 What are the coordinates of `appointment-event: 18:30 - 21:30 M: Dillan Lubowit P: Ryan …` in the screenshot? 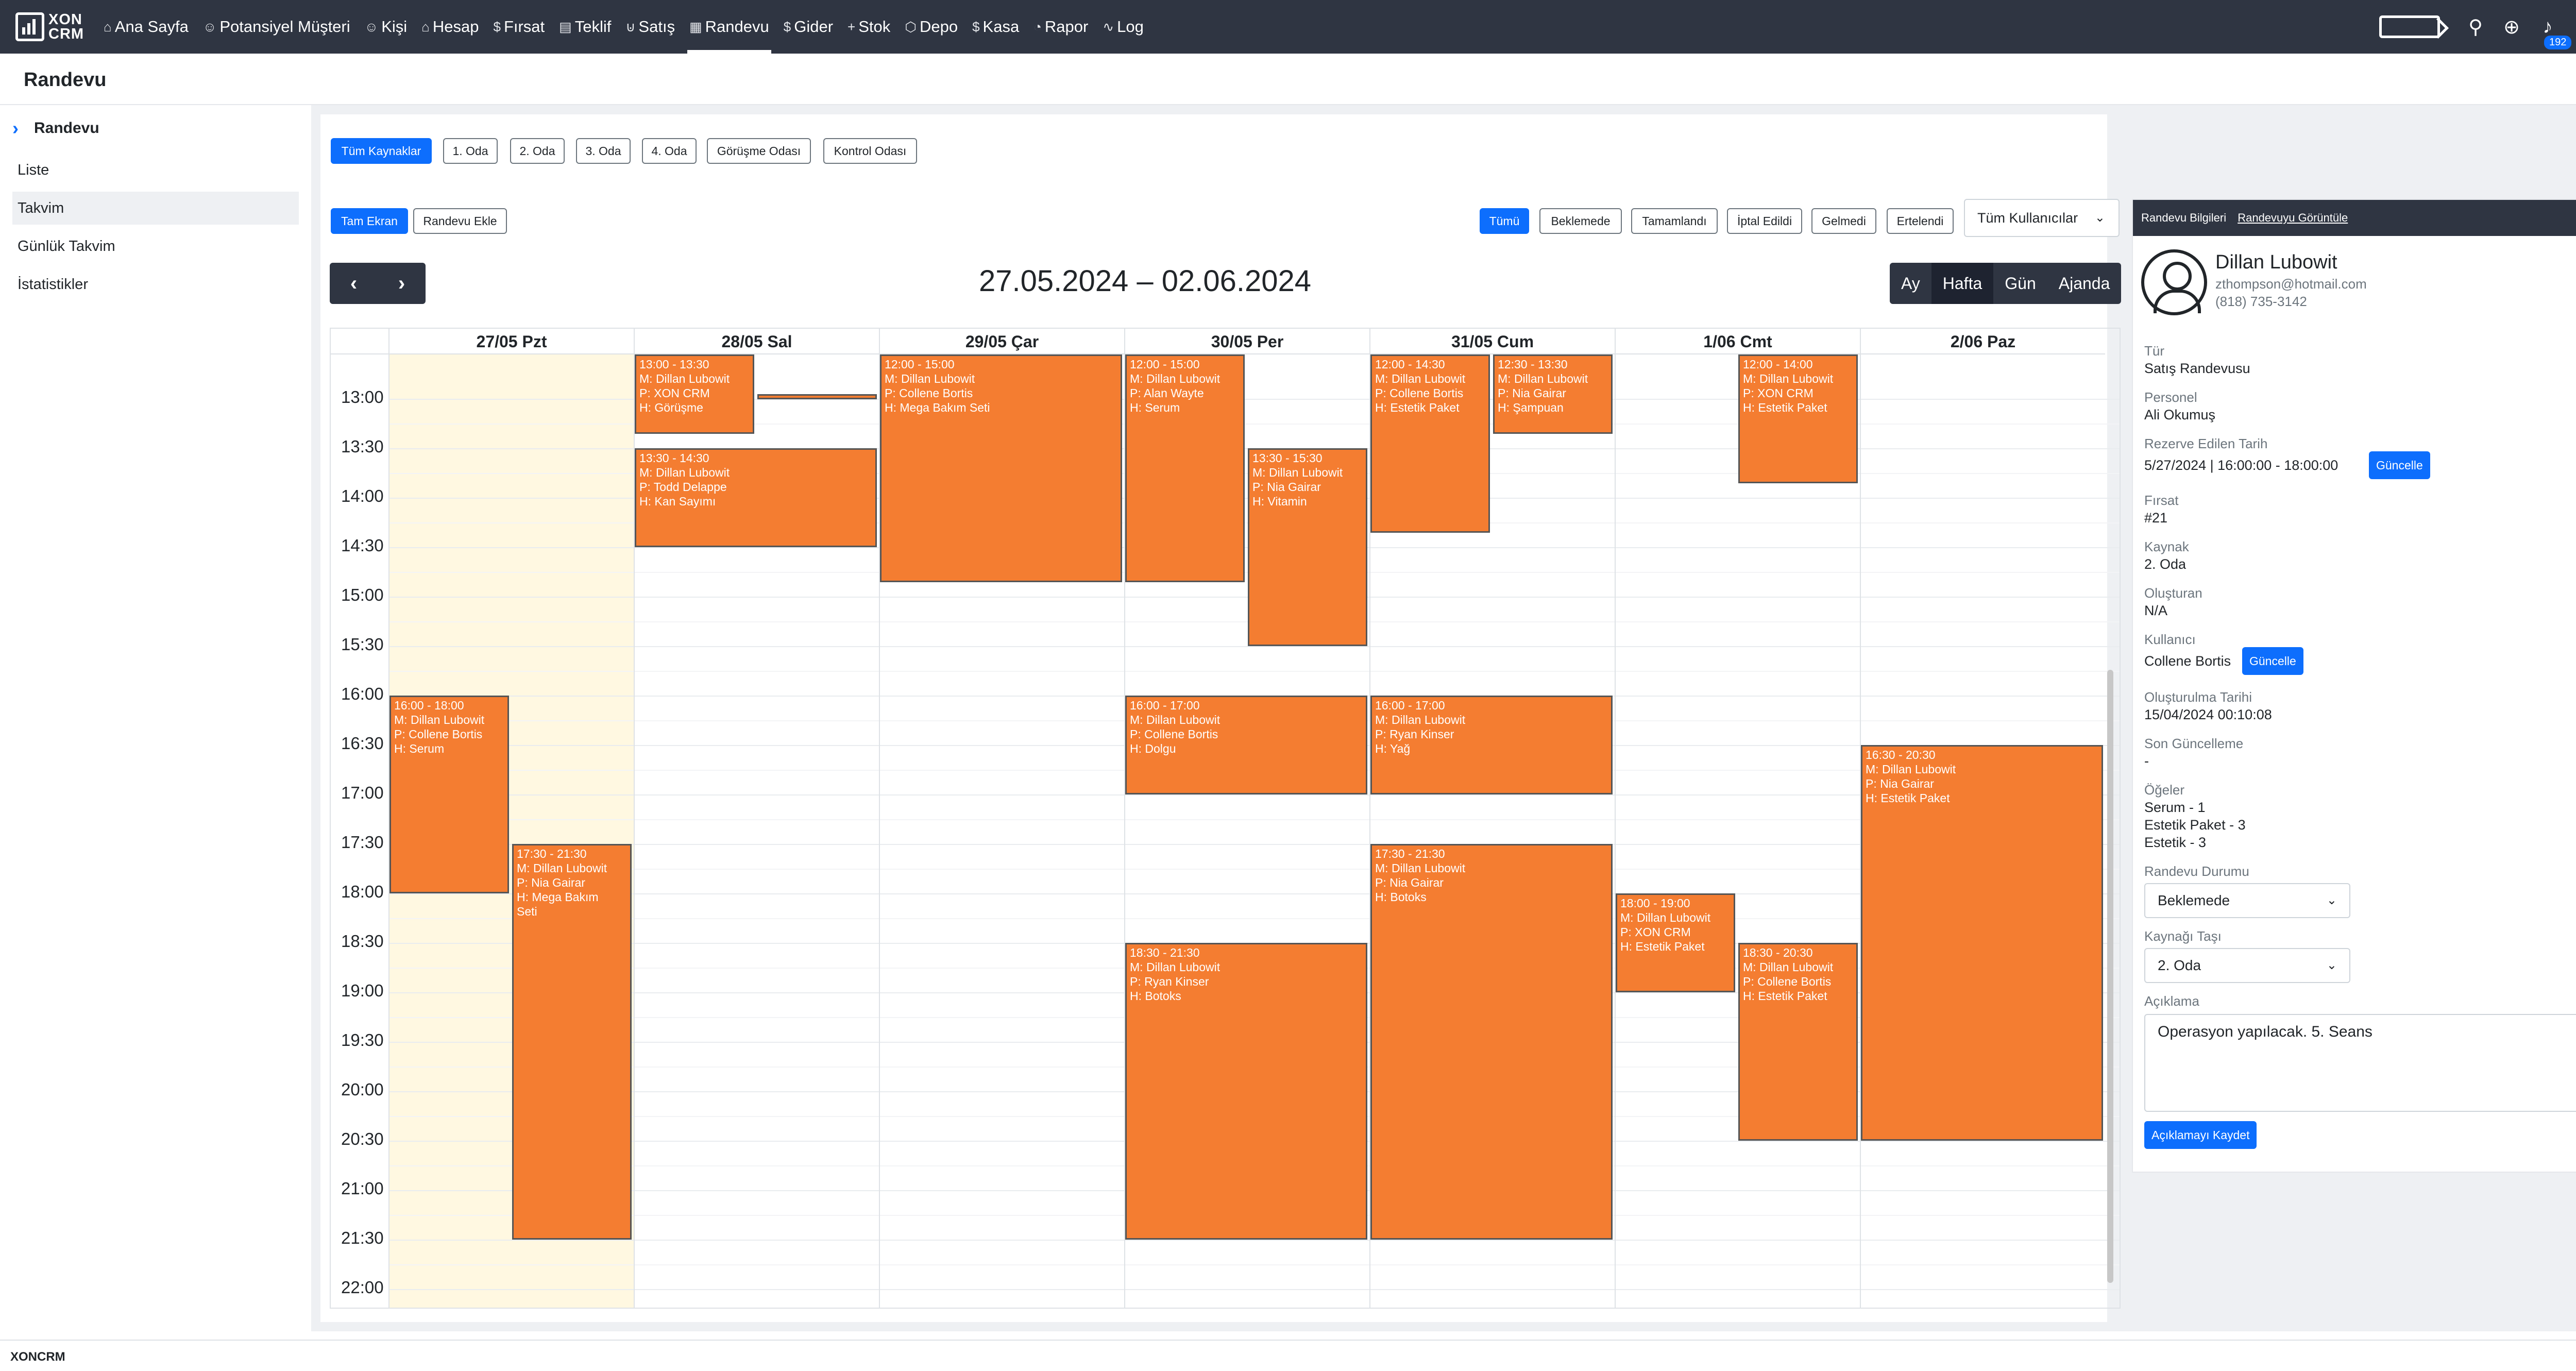 It's located at (1246, 1092).